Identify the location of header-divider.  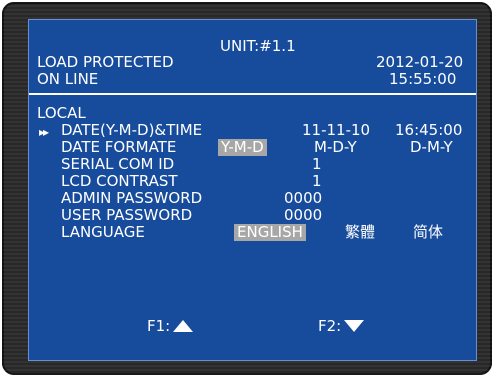
(252, 94).